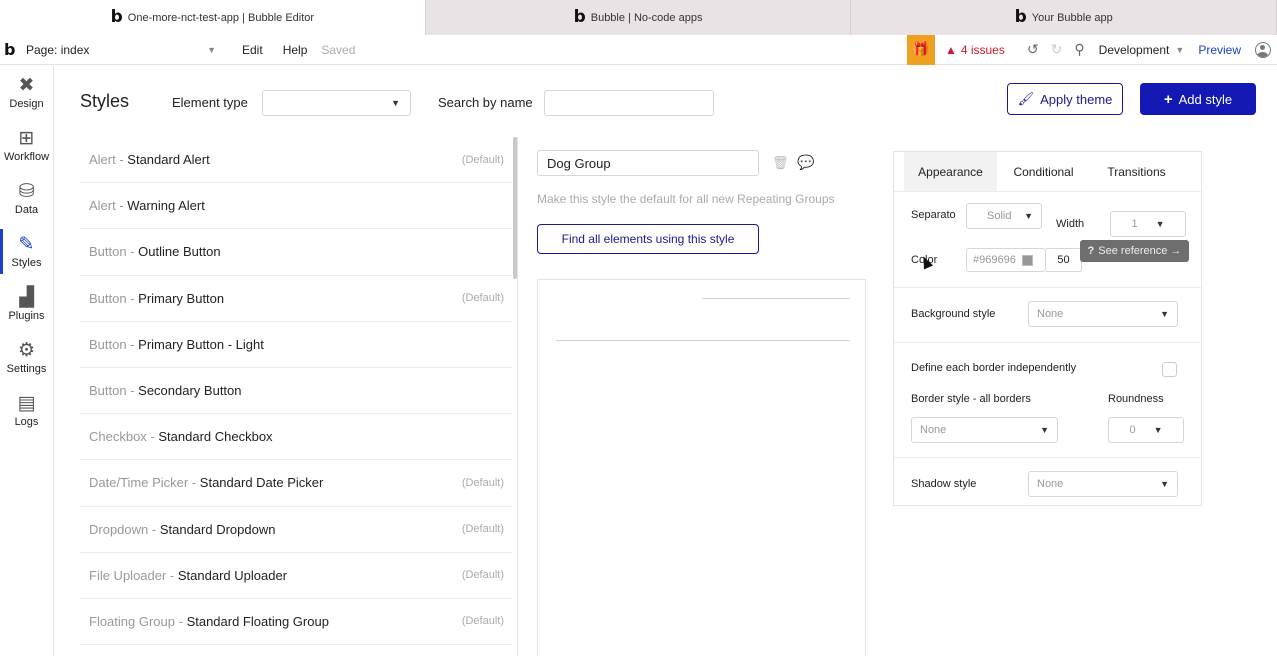 This screenshot has width=1277, height=656. Describe the element at coordinates (181, 298) in the screenshot. I see `style-name: Primary Button` at that location.